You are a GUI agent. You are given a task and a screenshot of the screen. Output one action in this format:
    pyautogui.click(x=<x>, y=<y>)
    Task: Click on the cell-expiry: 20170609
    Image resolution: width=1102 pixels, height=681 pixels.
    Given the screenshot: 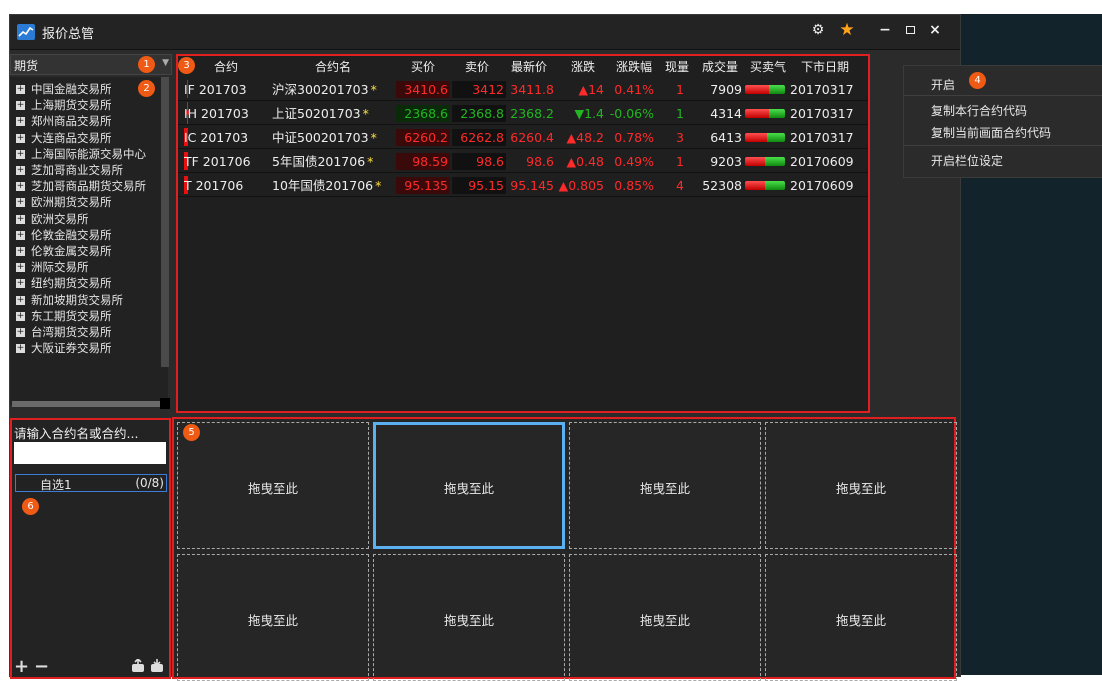 What is the action you would take?
    pyautogui.click(x=822, y=161)
    